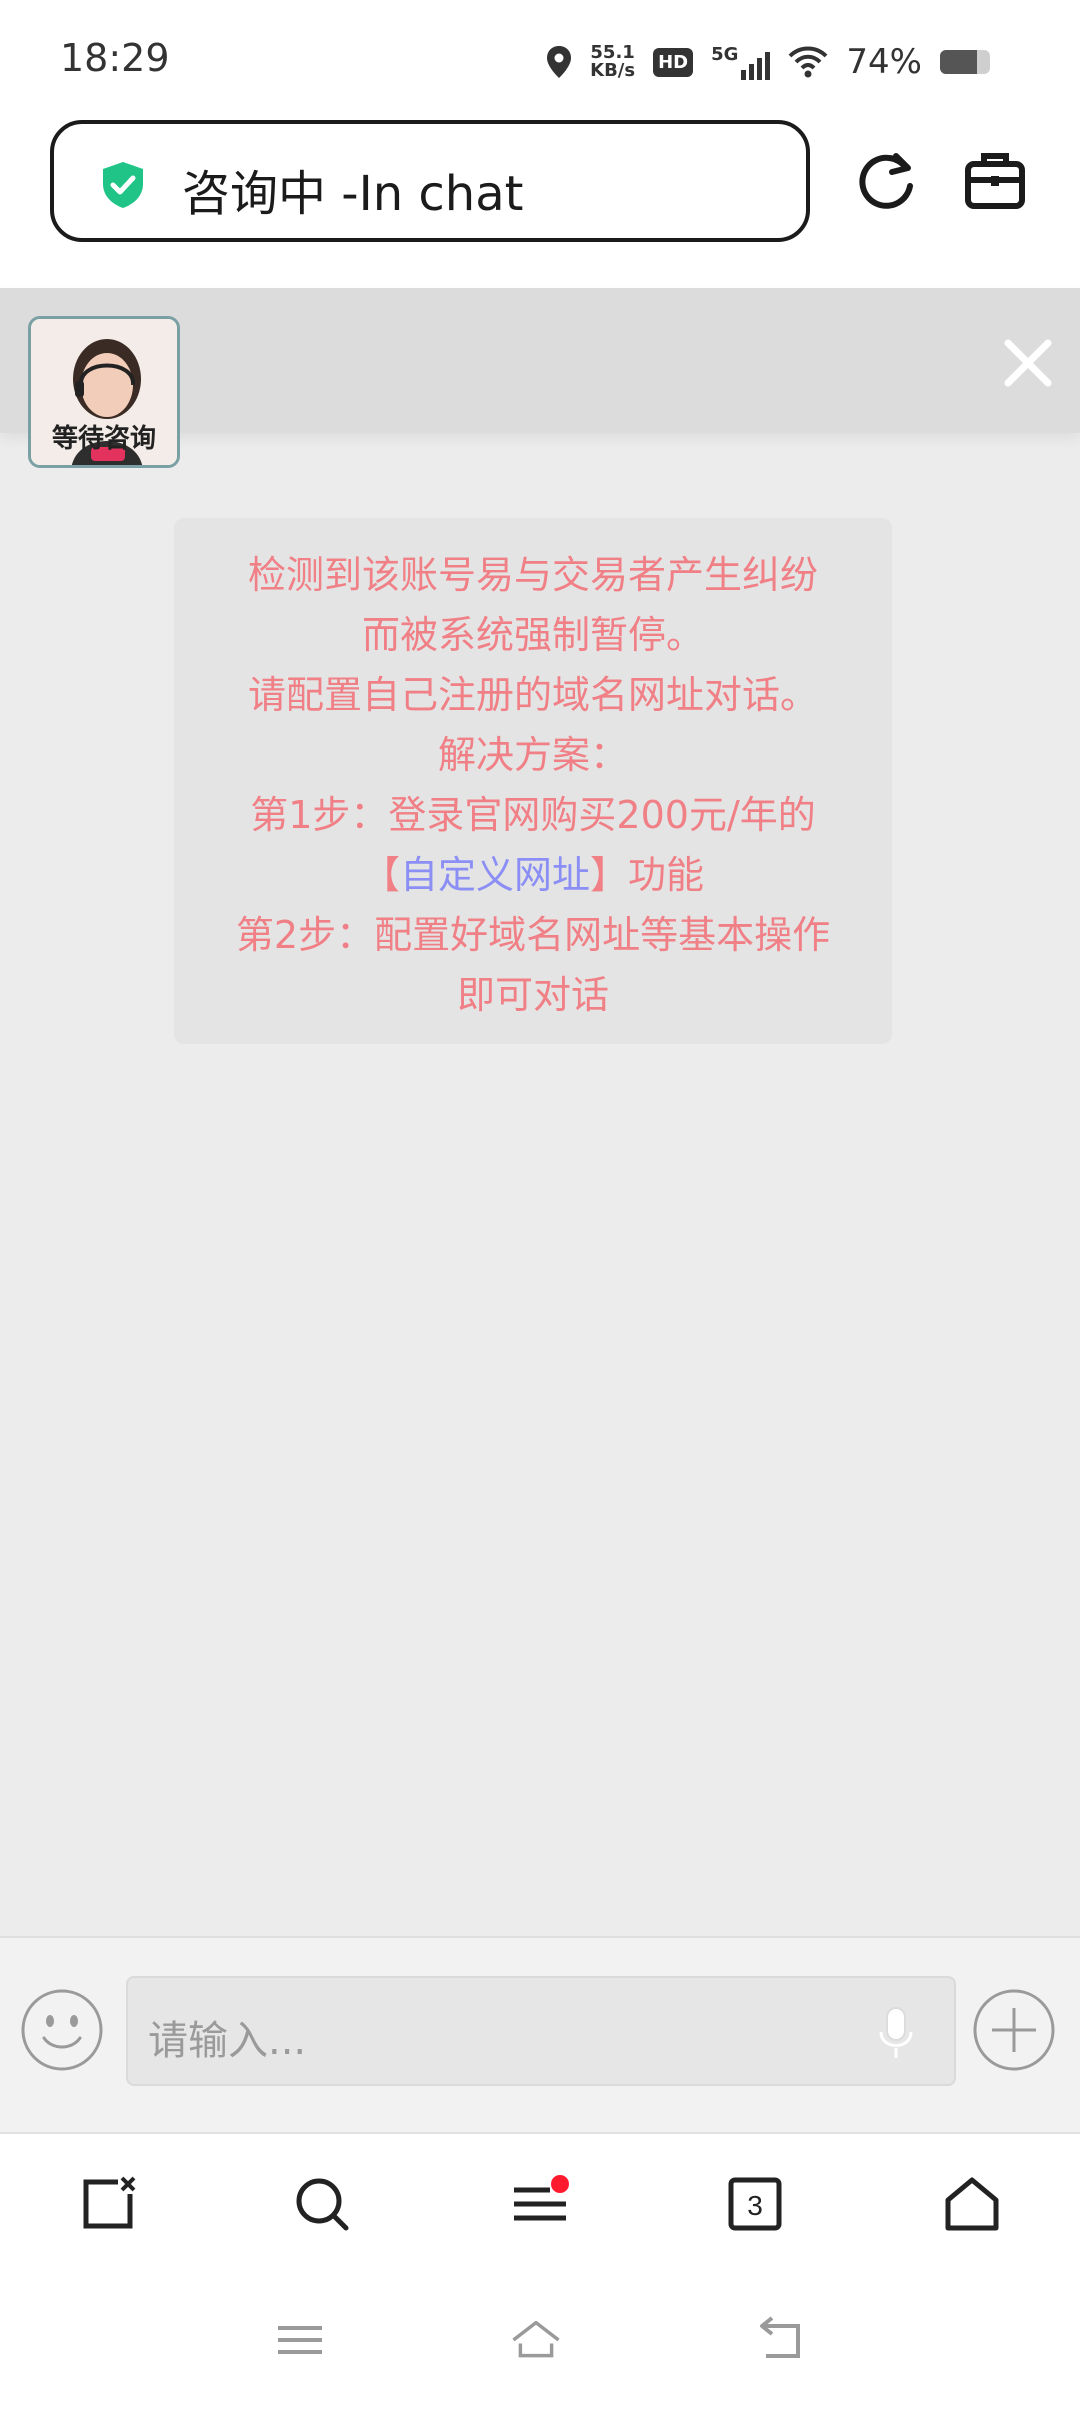 The height and width of the screenshot is (2410, 1080). I want to click on bracket-close: 】, so click(609, 875).